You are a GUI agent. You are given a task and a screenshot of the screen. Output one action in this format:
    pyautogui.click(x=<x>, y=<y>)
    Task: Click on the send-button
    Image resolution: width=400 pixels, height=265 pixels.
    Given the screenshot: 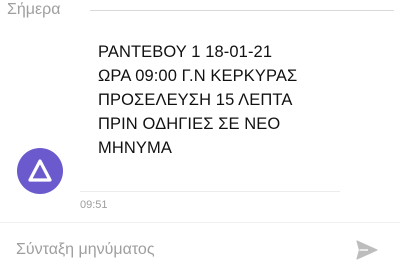 What is the action you would take?
    pyautogui.click(x=367, y=250)
    